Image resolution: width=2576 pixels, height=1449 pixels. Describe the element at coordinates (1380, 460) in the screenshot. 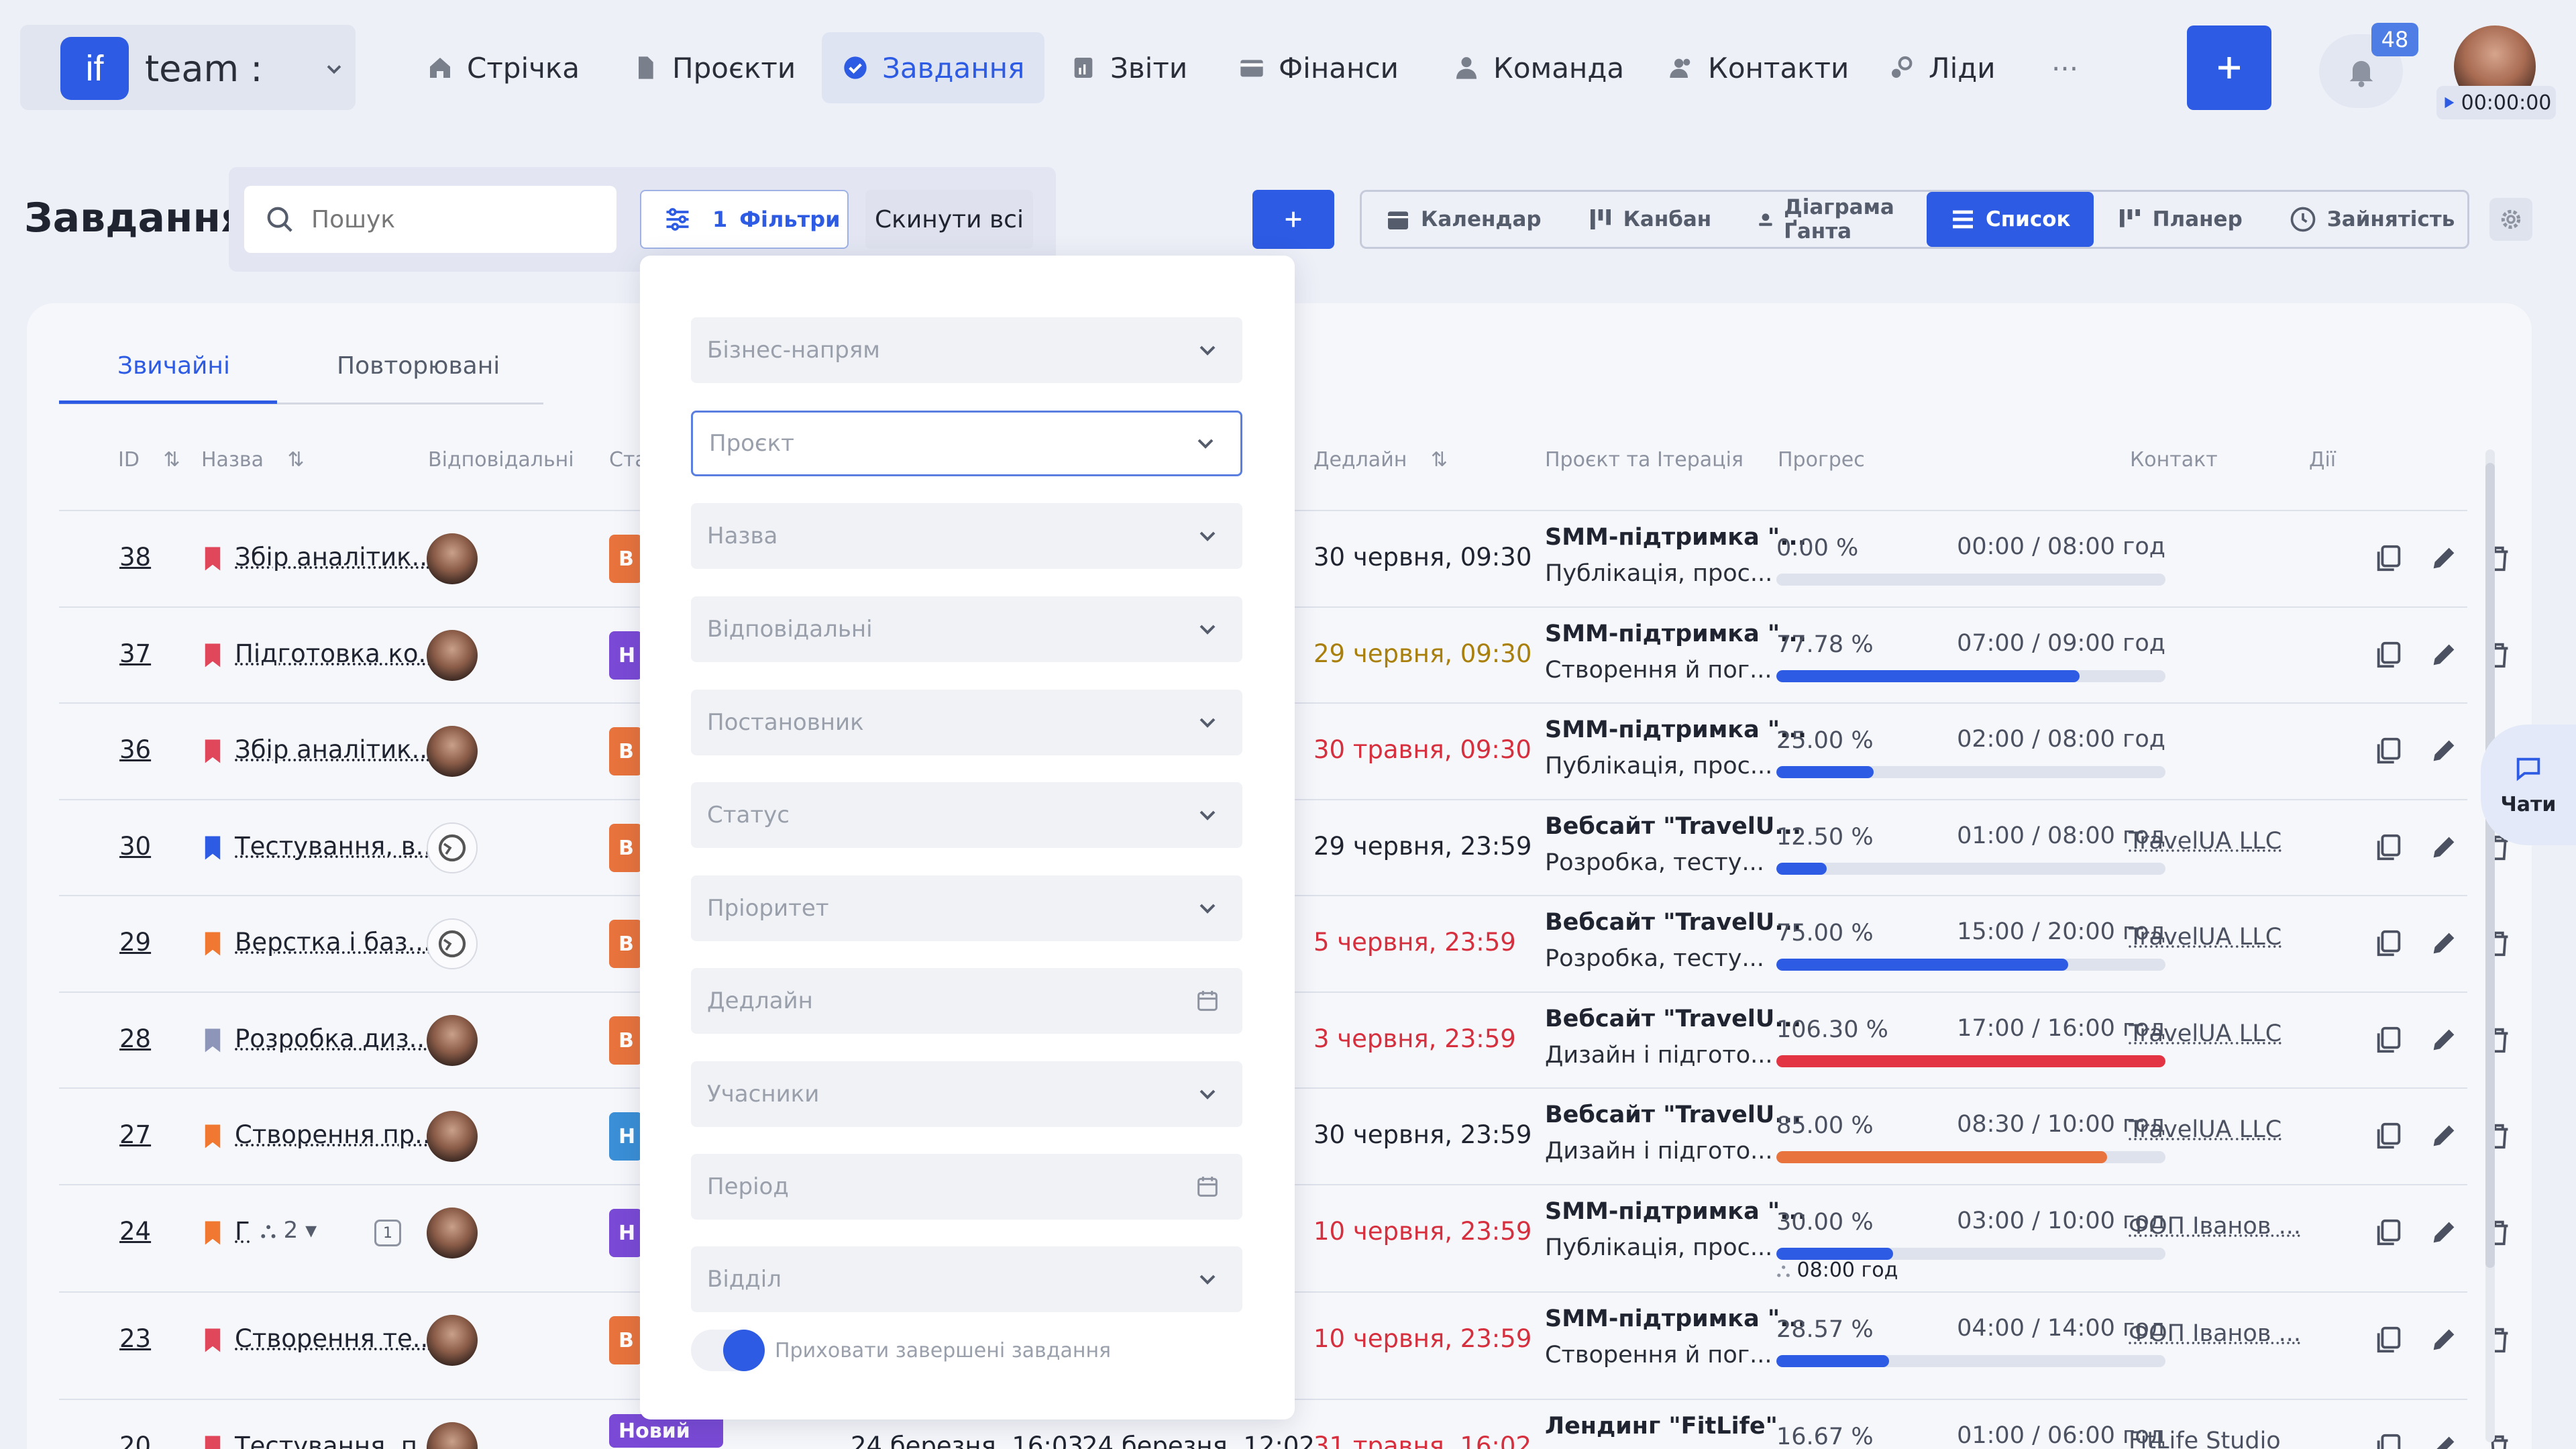

I see `col-deadline: Дедлайн ⇅` at that location.